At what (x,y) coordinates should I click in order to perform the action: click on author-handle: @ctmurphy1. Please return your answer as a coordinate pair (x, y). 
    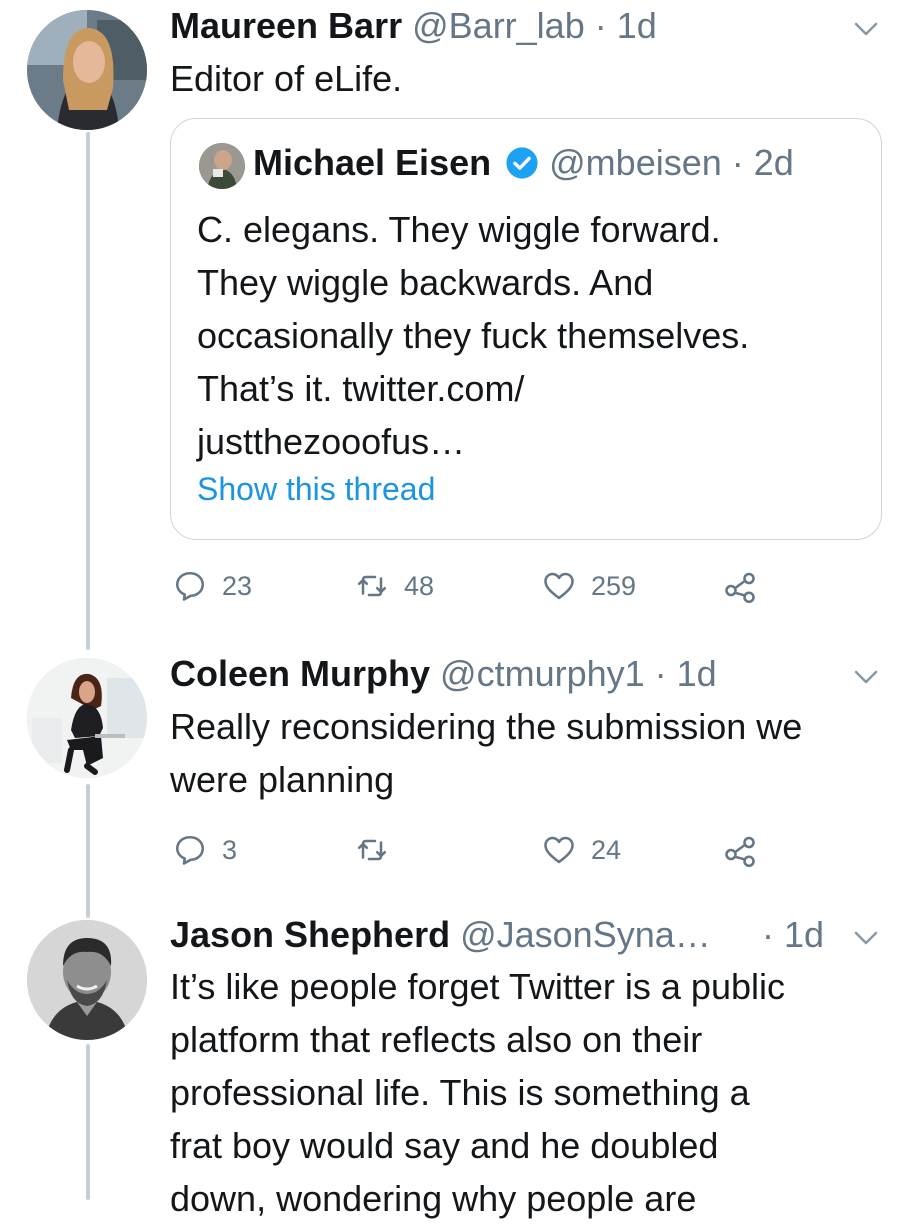
    Looking at the image, I should click on (542, 673).